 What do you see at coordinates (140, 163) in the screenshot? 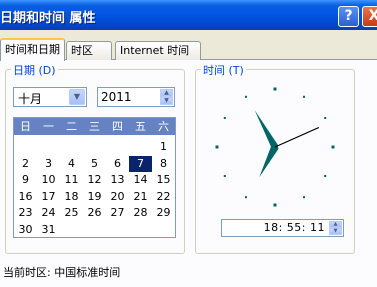
I see `calendar-day: 7` at bounding box center [140, 163].